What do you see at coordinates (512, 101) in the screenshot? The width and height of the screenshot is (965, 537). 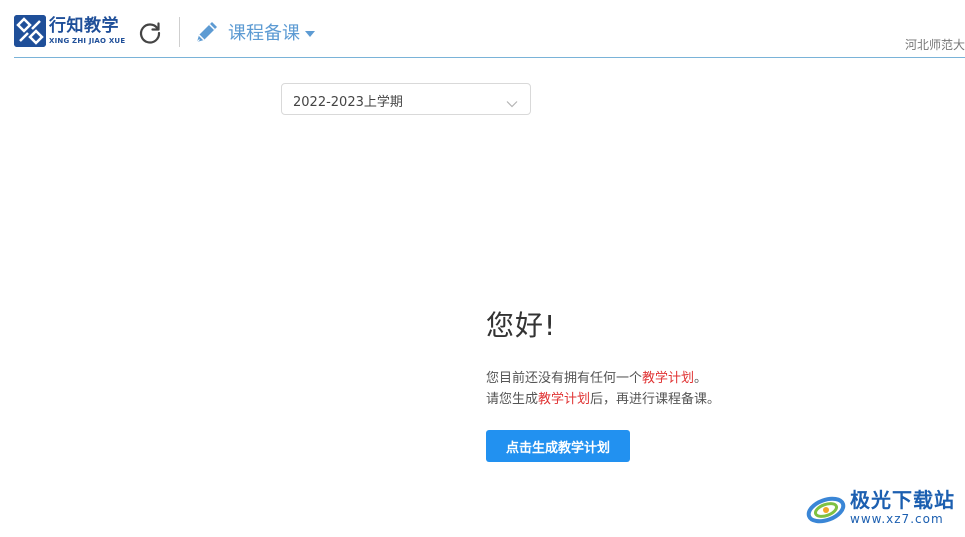 I see `chevron-down-icon` at bounding box center [512, 101].